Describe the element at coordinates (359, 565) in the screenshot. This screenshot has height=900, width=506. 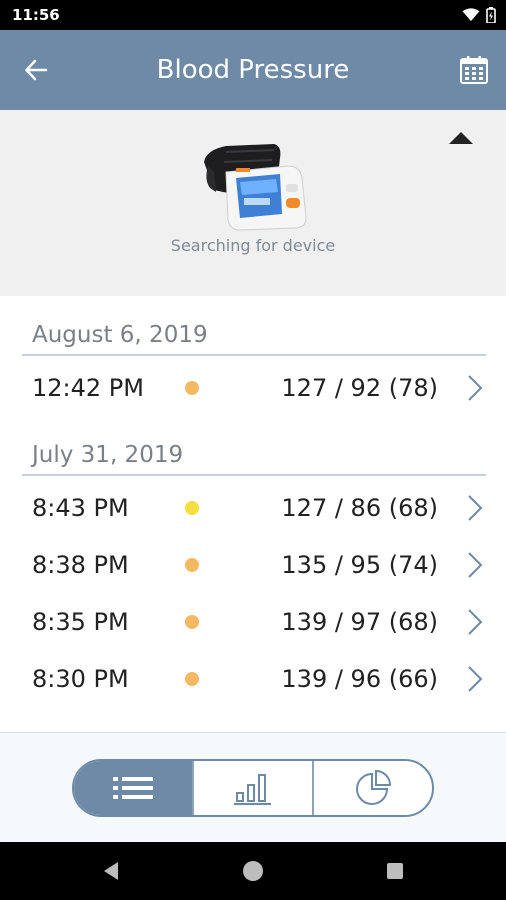
I see `reading-value: 135 / 95 (74)` at that location.